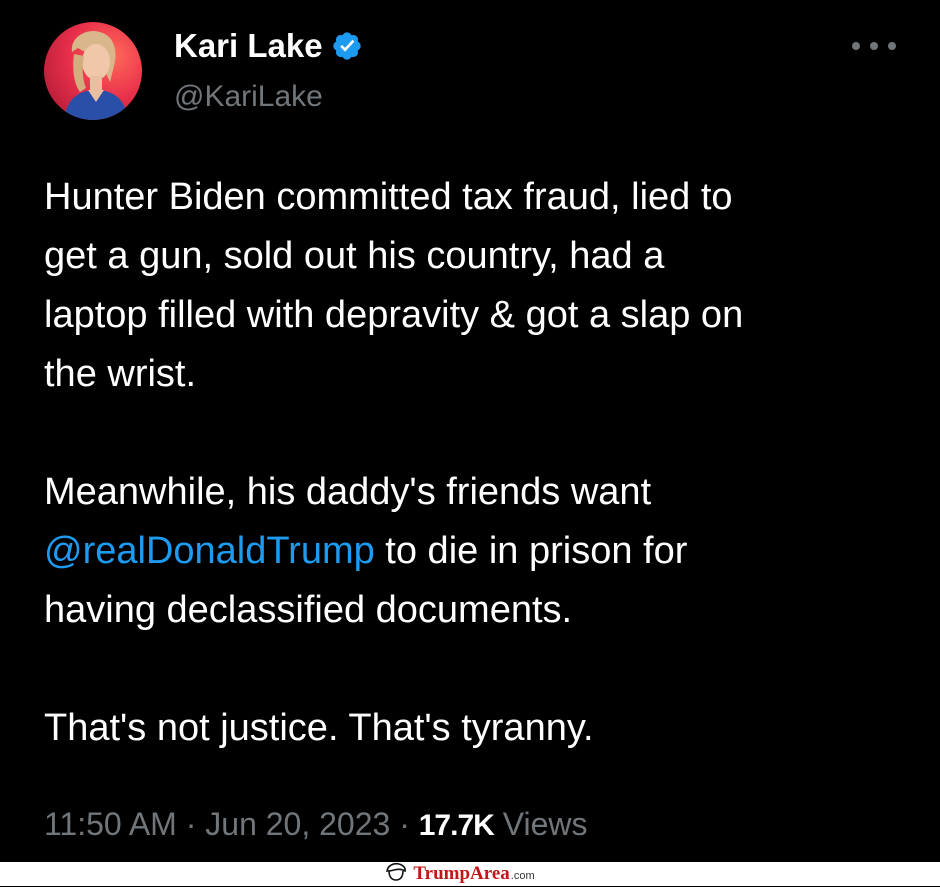  What do you see at coordinates (110, 824) in the screenshot?
I see `tweet-time: 11:50 AM` at bounding box center [110, 824].